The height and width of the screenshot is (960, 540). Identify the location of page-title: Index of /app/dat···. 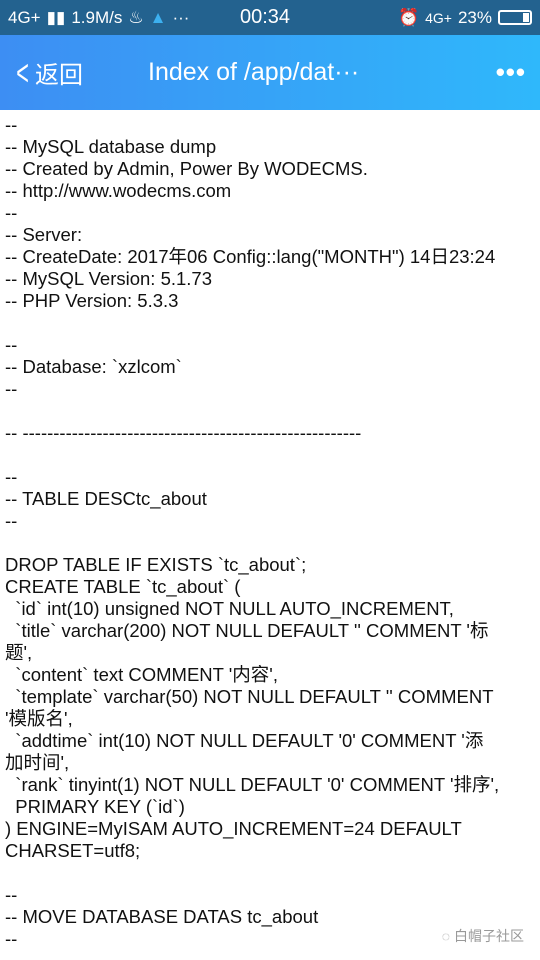
(254, 72).